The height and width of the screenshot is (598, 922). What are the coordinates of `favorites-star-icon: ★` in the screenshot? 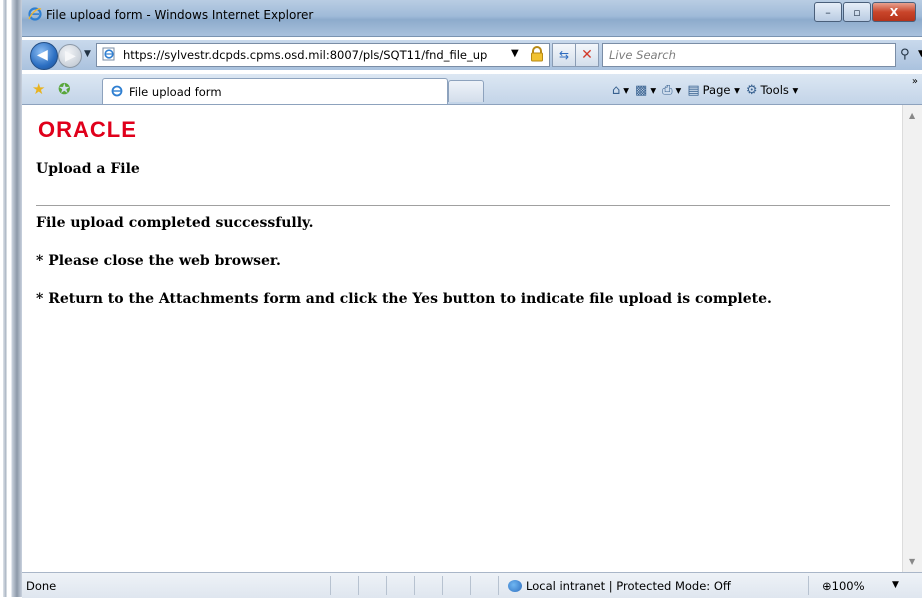 It's located at (38, 89).